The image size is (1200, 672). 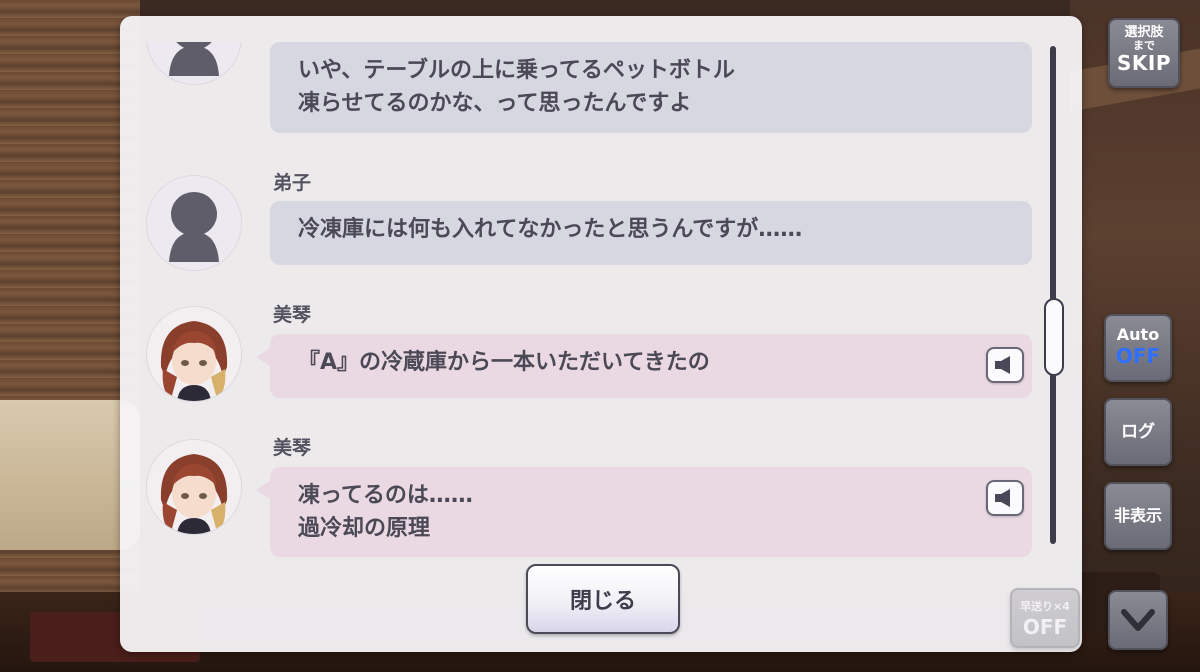 I want to click on skip-to-choice-button: 選択肢 まで SKIP, so click(x=1144, y=53).